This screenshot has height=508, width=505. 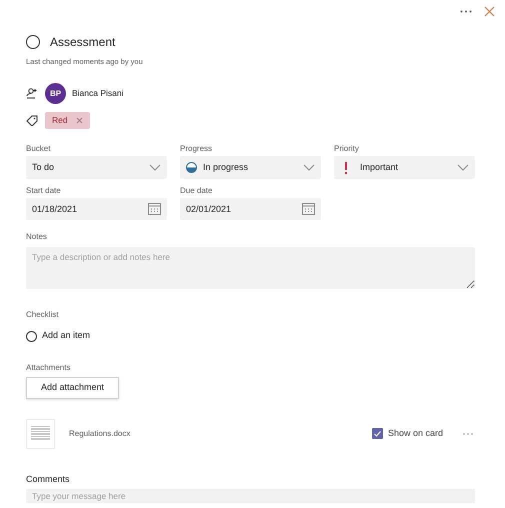 What do you see at coordinates (98, 93) in the screenshot?
I see `assignee-name: Bianca Pisani` at bounding box center [98, 93].